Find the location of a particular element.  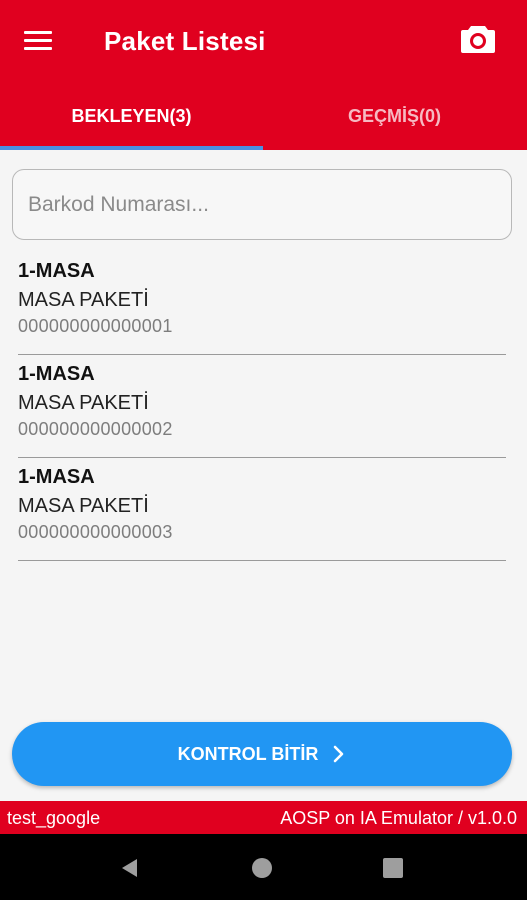

menu-icon is located at coordinates (39, 41).